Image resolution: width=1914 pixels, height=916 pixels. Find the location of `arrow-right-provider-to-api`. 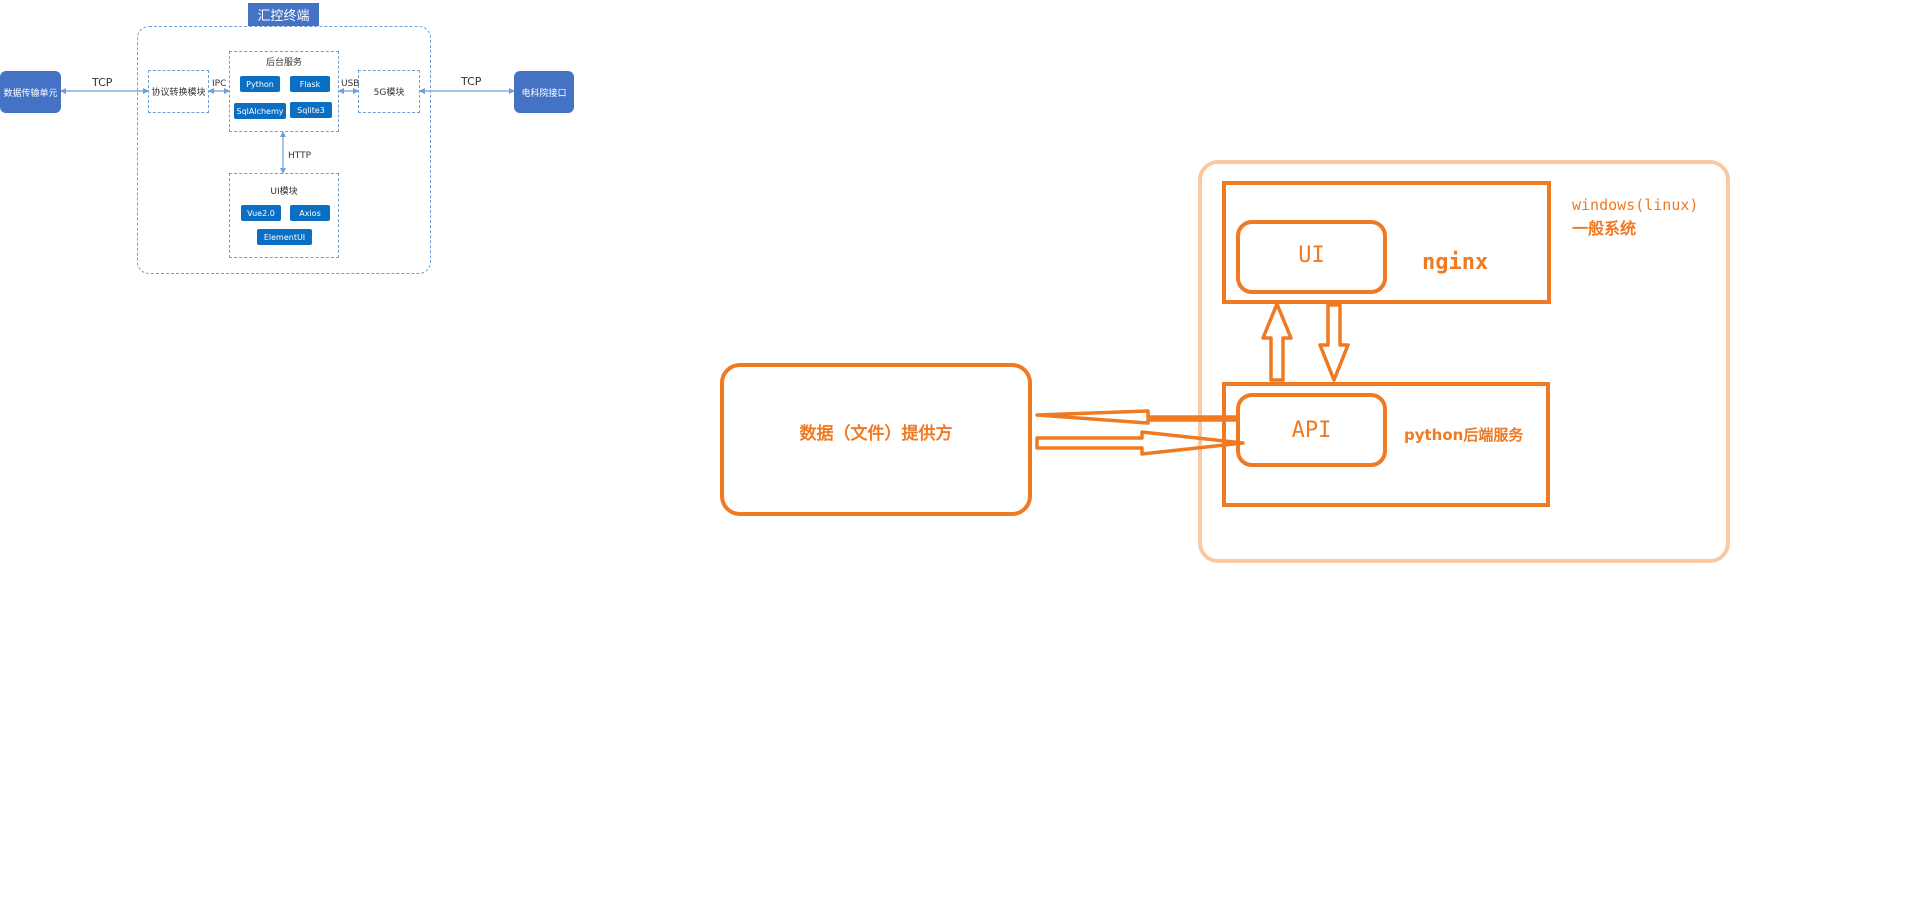

arrow-right-provider-to-api is located at coordinates (1140, 443).